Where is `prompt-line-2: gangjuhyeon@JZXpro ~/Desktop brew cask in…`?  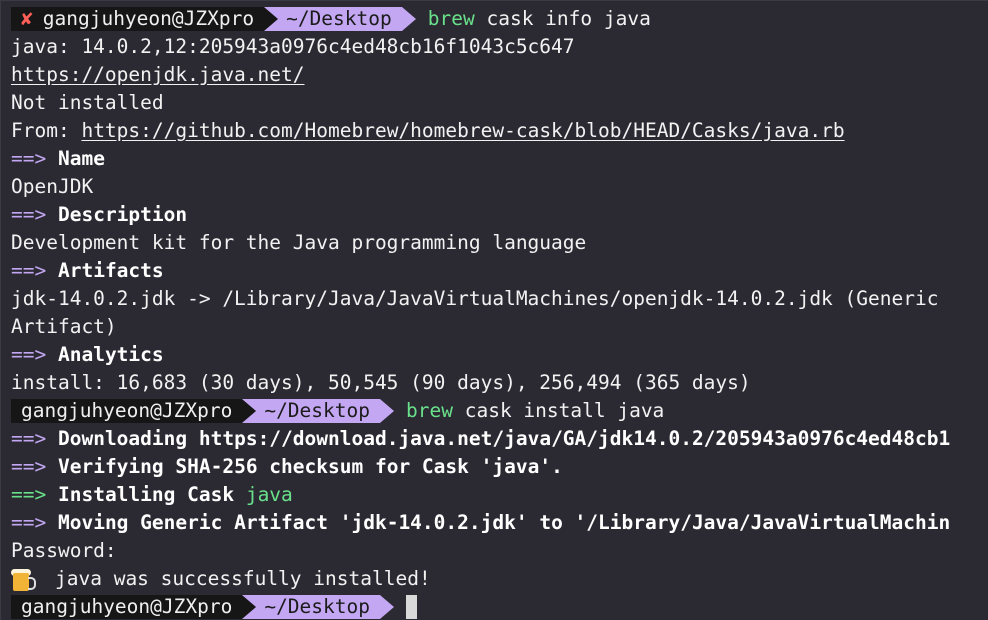
prompt-line-2: gangjuhyeon@JZXpro ~/Desktop brew cask in… is located at coordinates (494, 411).